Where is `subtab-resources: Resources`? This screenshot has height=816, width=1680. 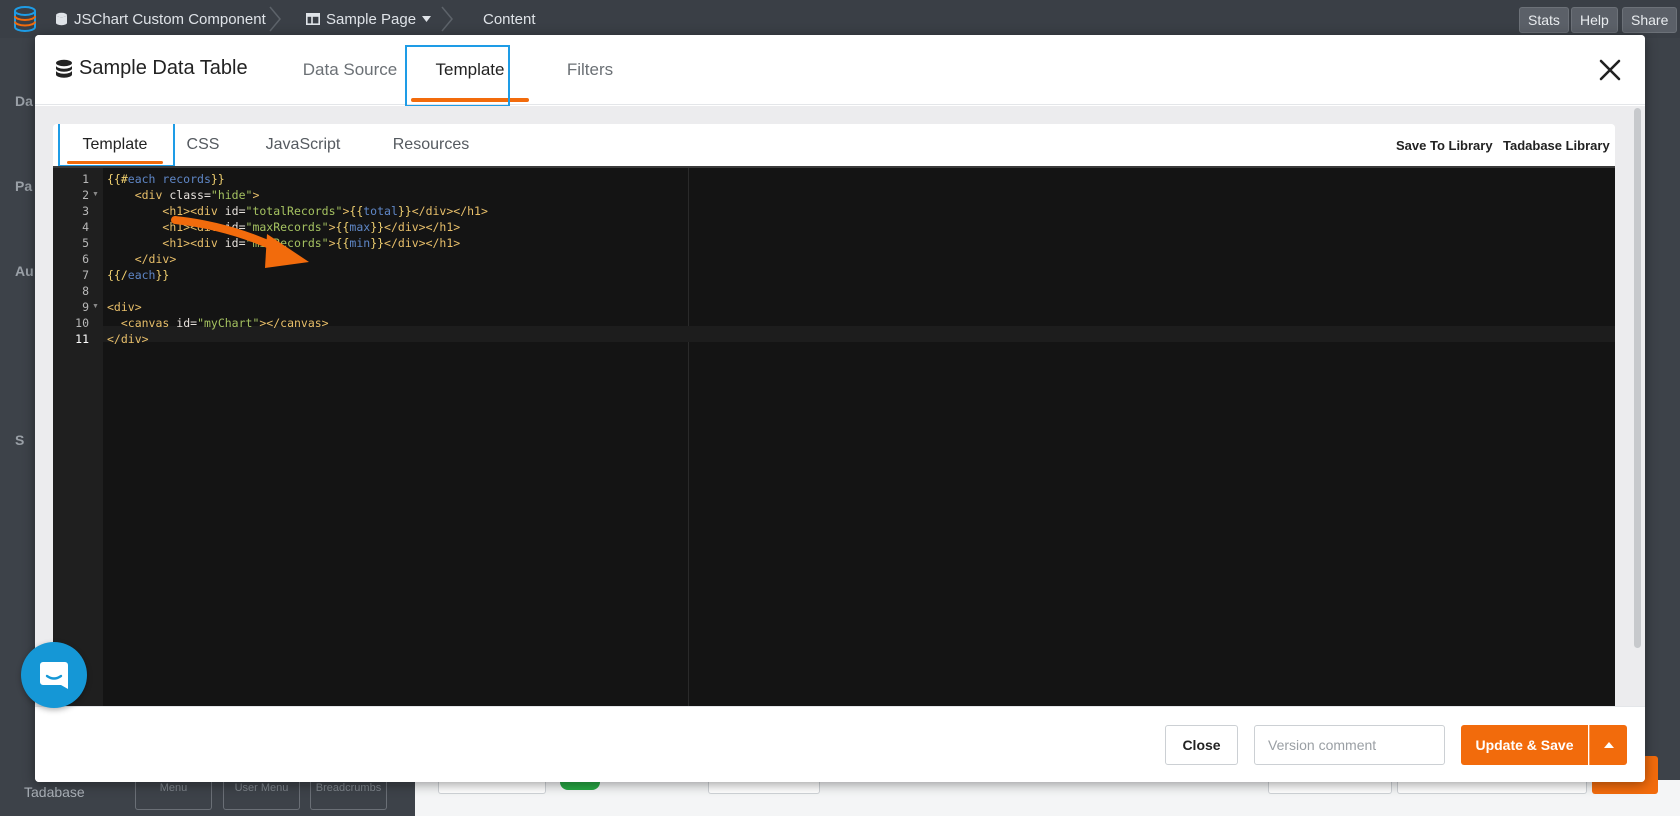 subtab-resources: Resources is located at coordinates (431, 145).